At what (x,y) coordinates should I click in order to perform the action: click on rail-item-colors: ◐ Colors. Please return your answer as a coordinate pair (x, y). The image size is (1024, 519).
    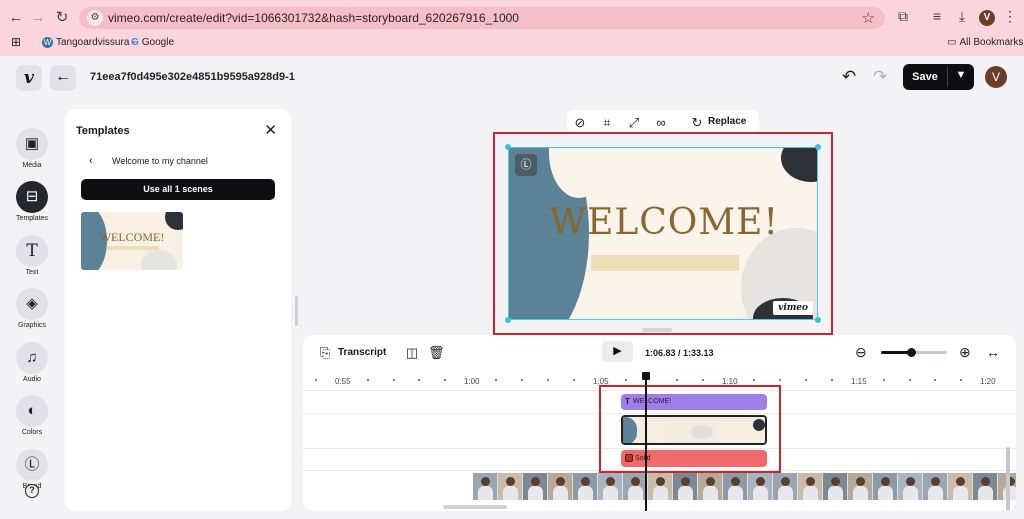
    Looking at the image, I should click on (32, 415).